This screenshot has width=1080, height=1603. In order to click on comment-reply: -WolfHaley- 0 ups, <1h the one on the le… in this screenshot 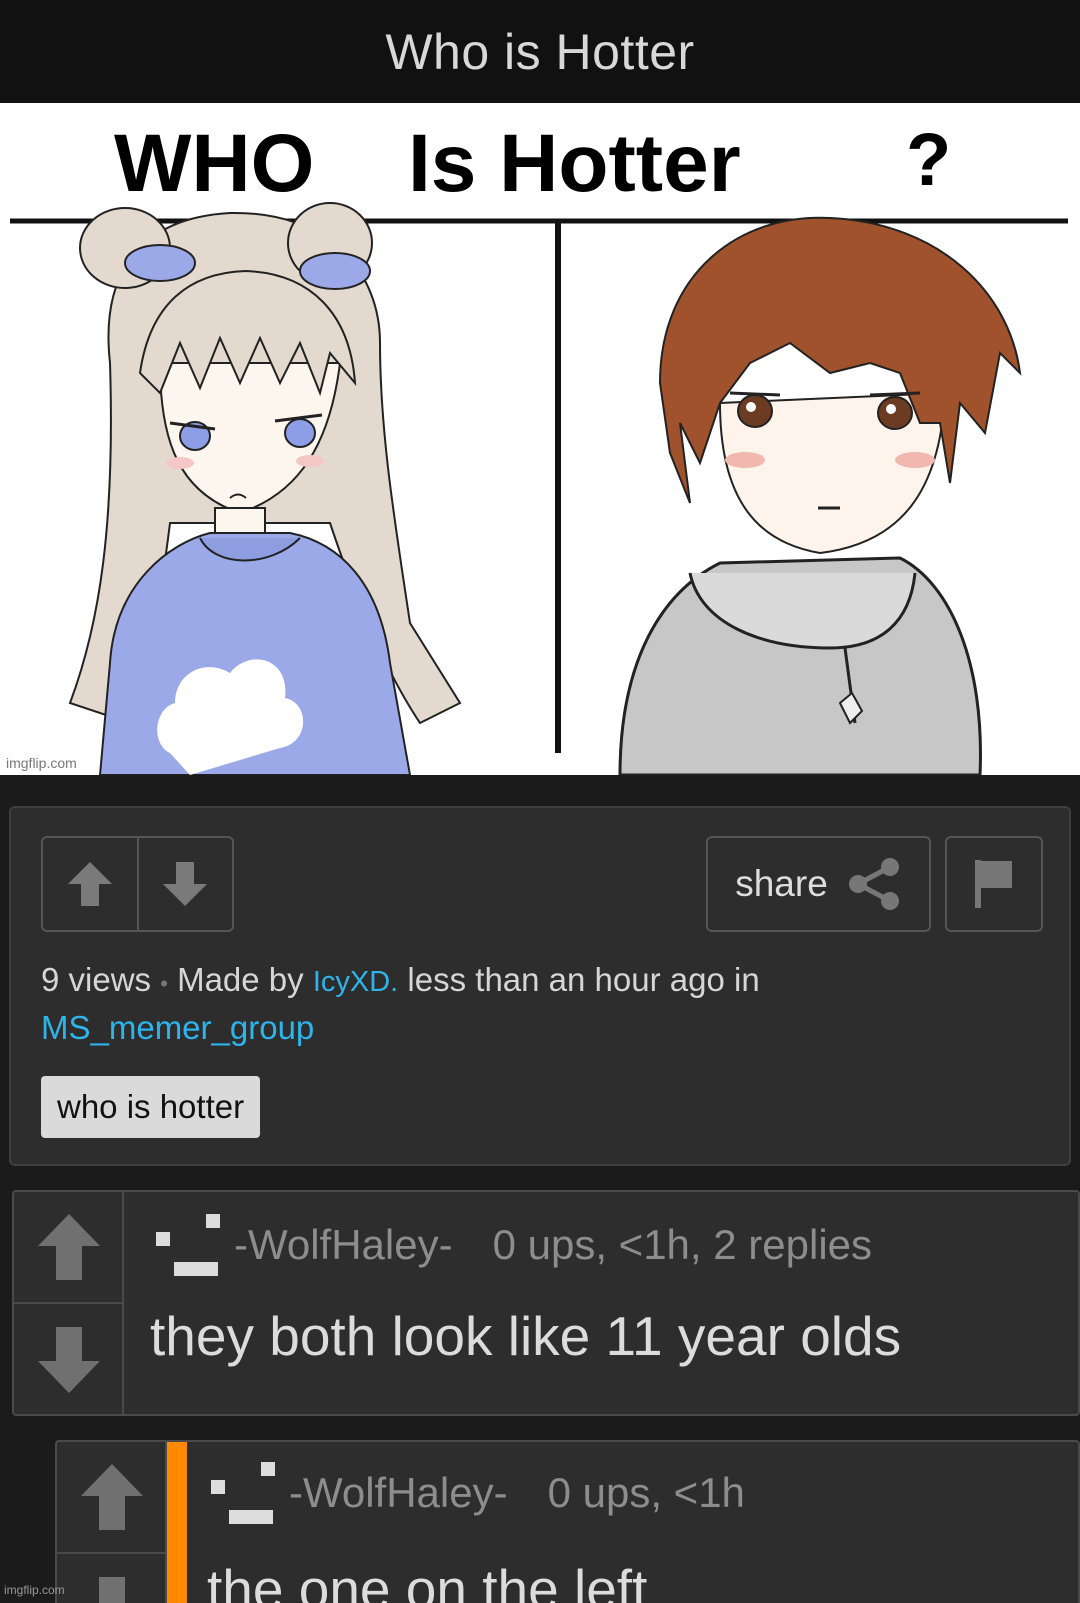, I will do `click(567, 1521)`.